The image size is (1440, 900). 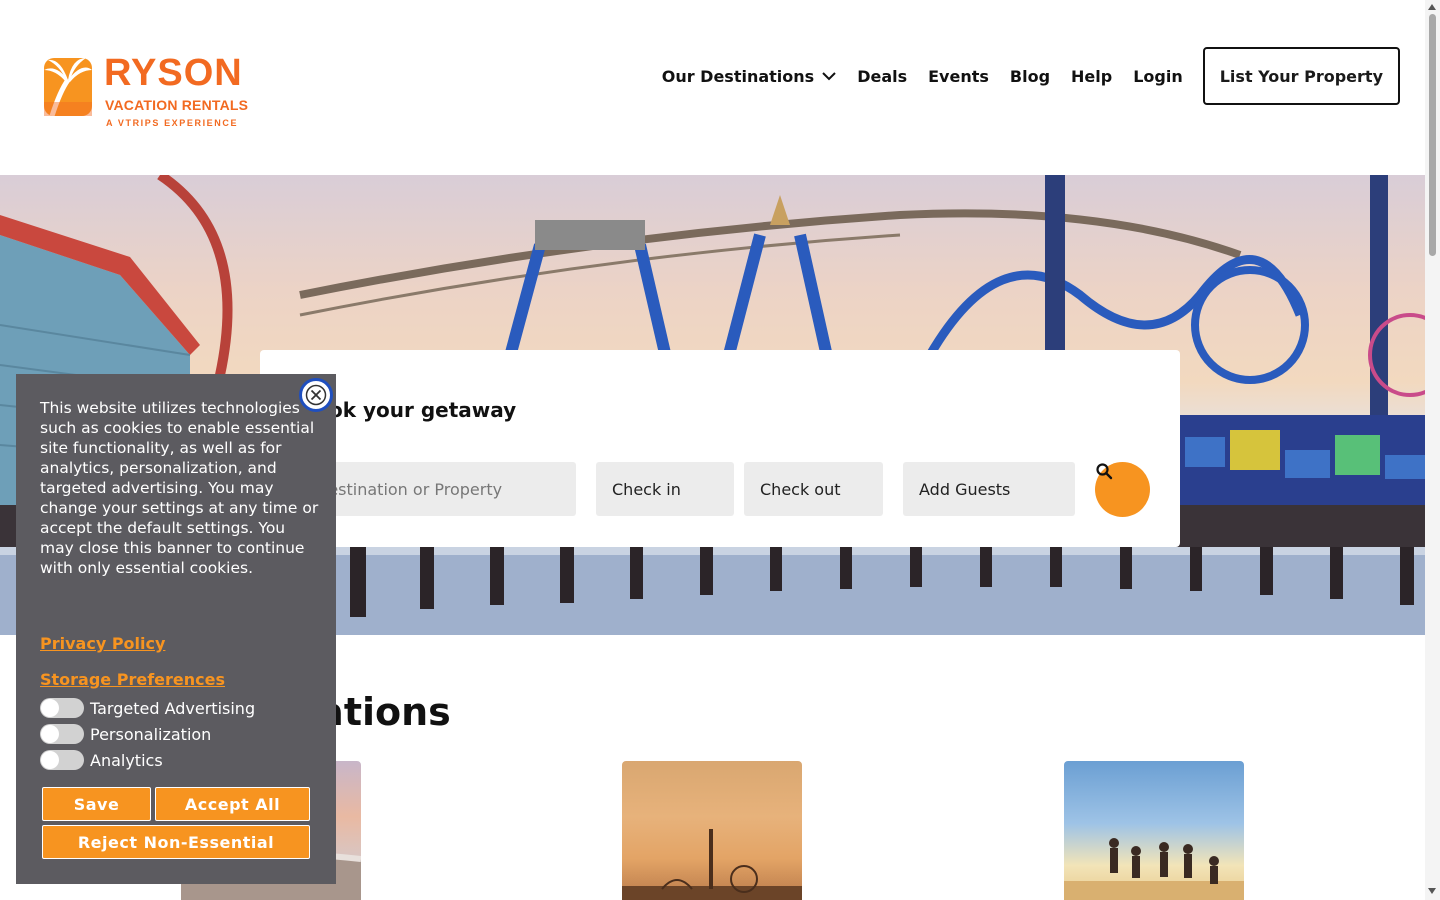 What do you see at coordinates (989, 489) in the screenshot?
I see `add-guests-field: Add Guests` at bounding box center [989, 489].